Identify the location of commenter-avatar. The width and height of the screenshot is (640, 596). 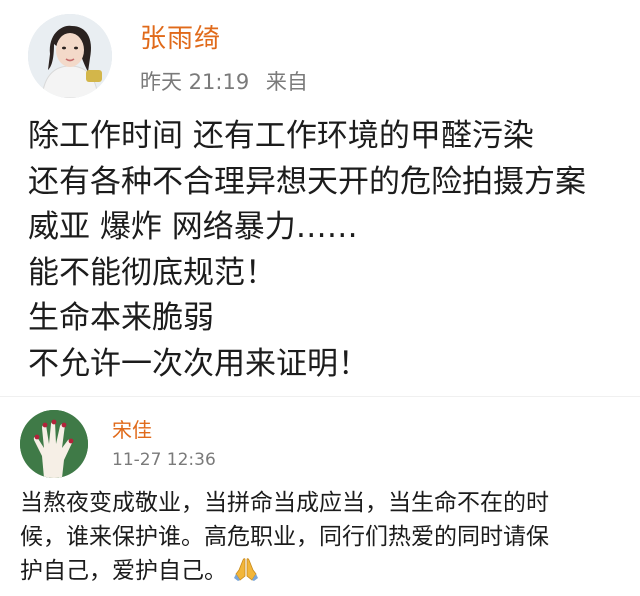
(54, 444).